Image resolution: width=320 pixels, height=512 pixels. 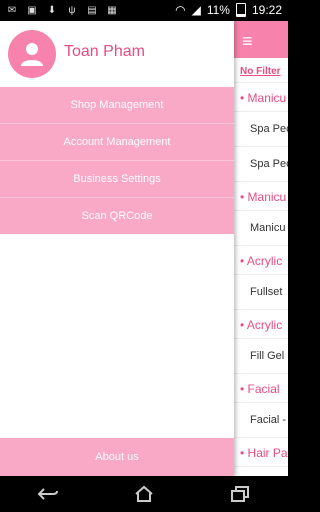 What do you see at coordinates (261, 39) in the screenshot?
I see `app-bar: ≡` at bounding box center [261, 39].